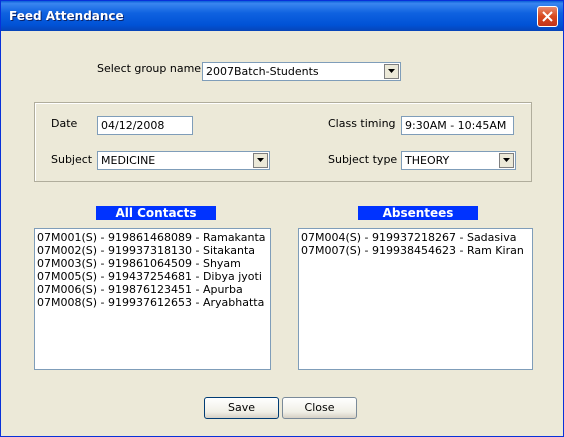  I want to click on close-icon, so click(547, 16).